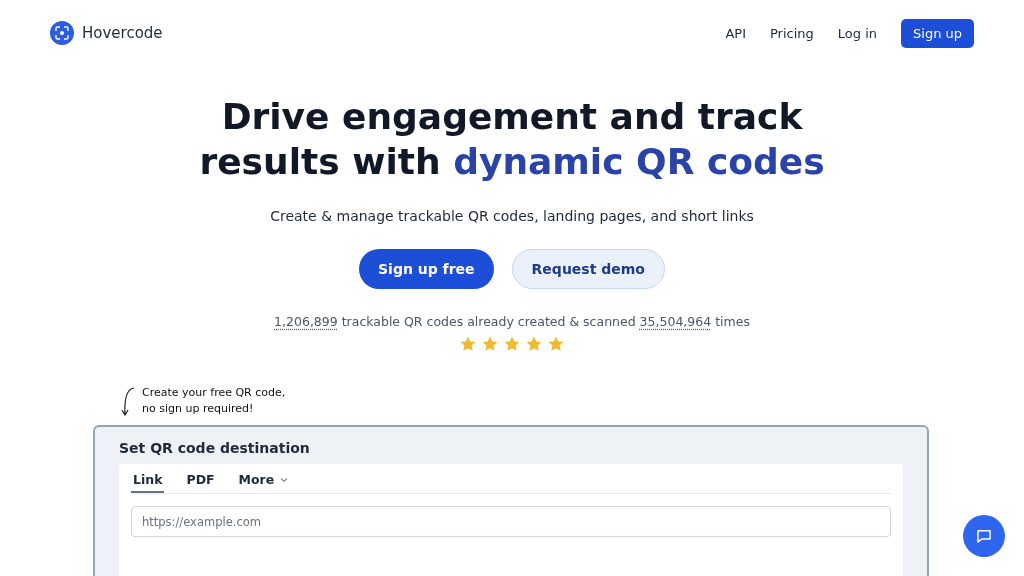  Describe the element at coordinates (128, 401) in the screenshot. I see `curved-arrow-icon` at that location.